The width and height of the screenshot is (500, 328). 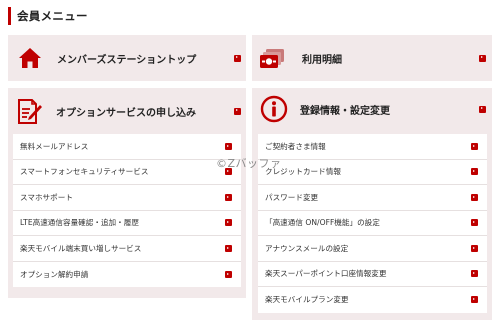 What do you see at coordinates (372, 198) in the screenshot?
I see `list-item: パスワード変更` at bounding box center [372, 198].